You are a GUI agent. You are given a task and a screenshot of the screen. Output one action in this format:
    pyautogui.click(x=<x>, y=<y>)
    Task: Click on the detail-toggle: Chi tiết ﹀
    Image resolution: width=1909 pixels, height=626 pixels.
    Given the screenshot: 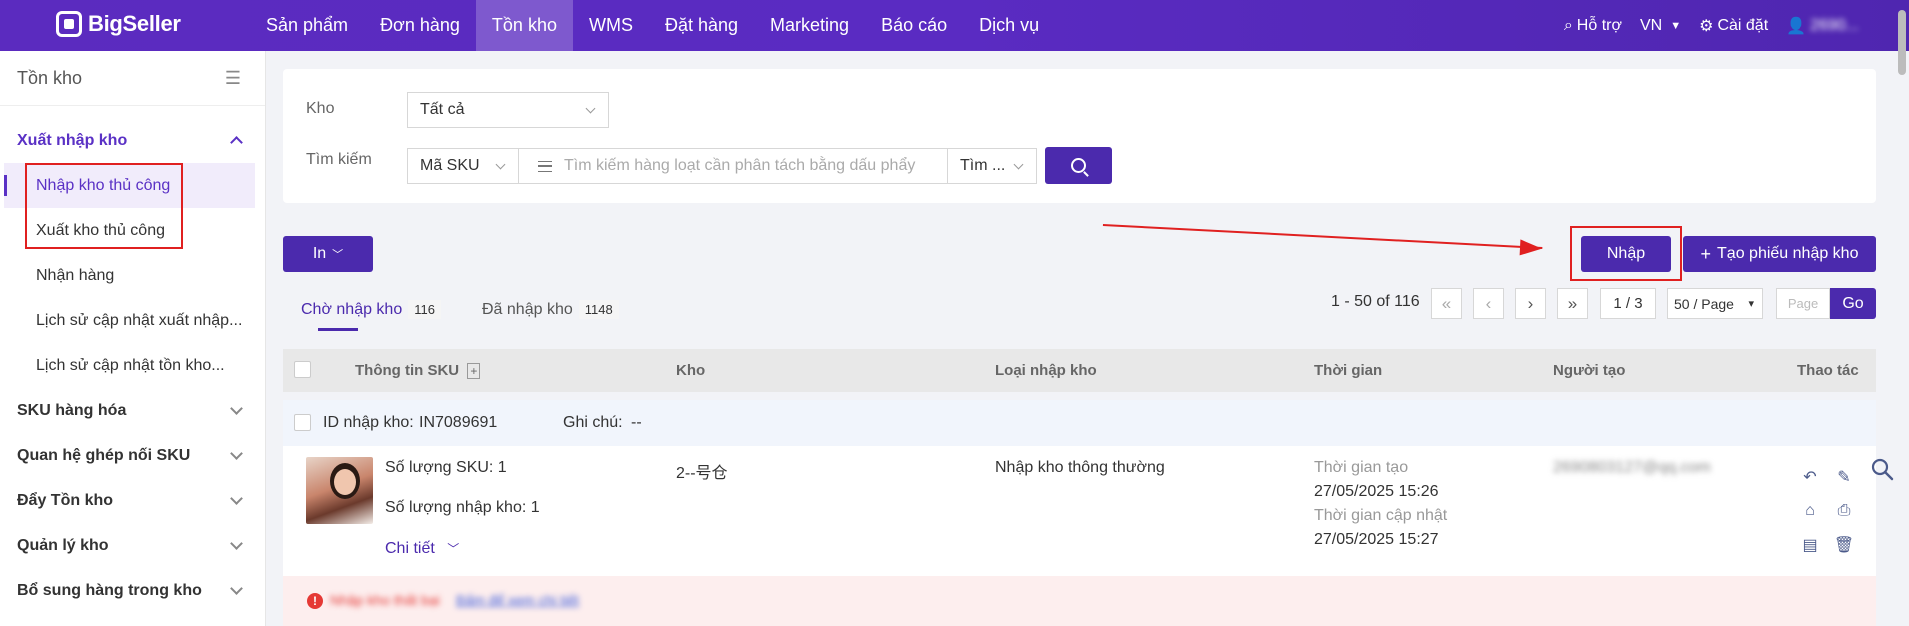 What is the action you would take?
    pyautogui.click(x=422, y=549)
    